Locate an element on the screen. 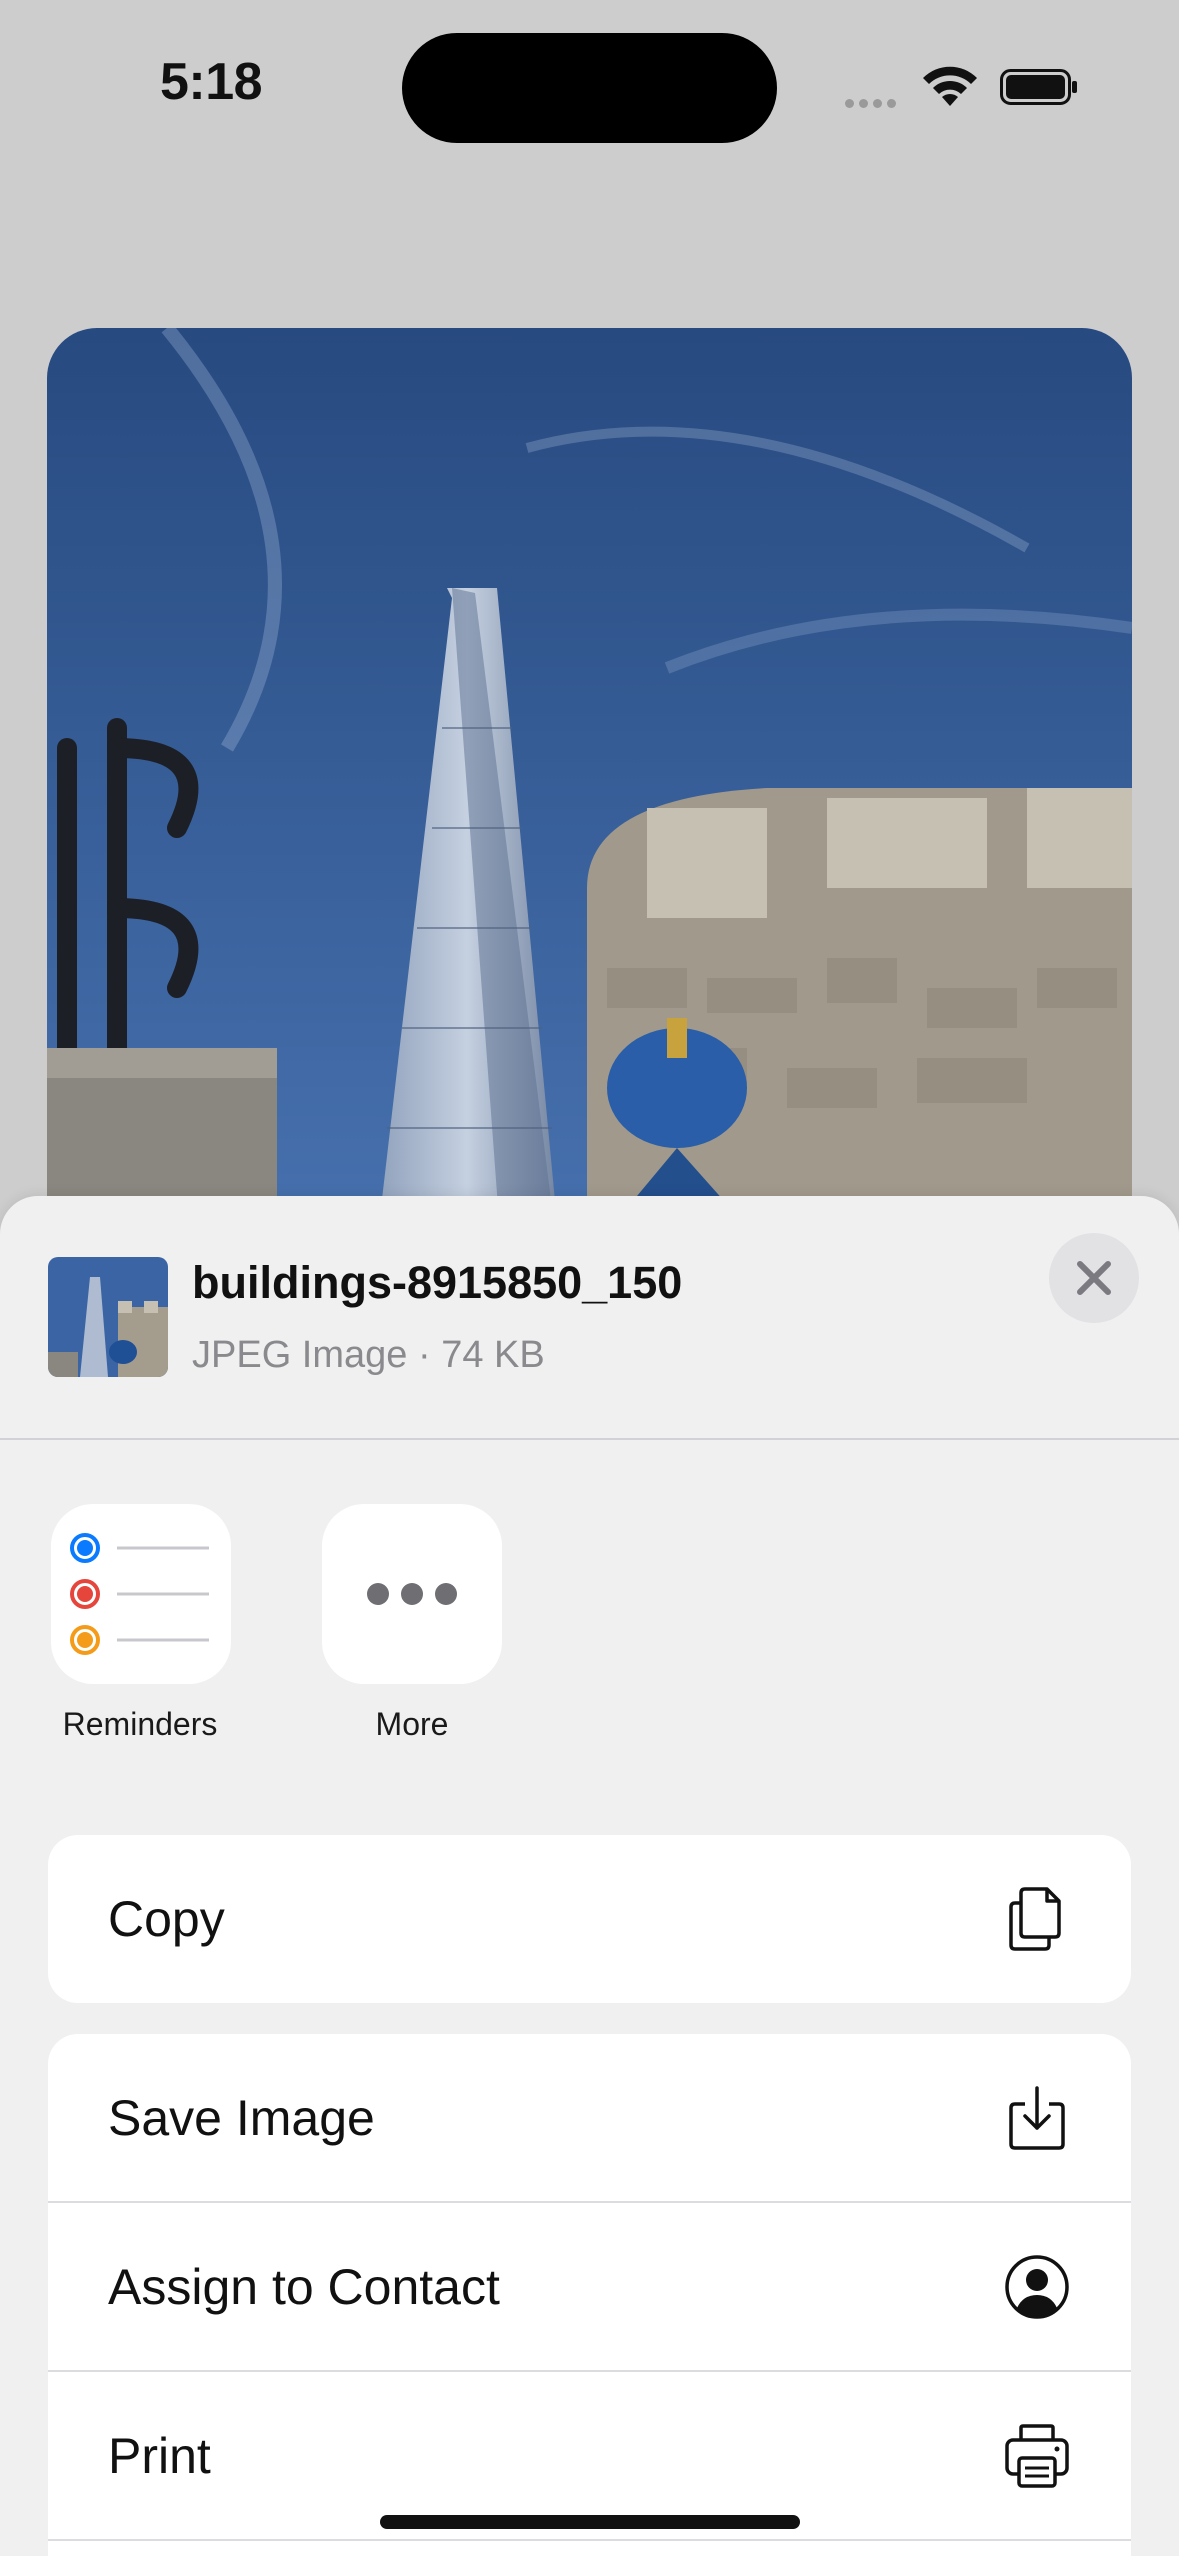 The height and width of the screenshot is (2556, 1179). file-name: buildings-8915850_150 is located at coordinates (437, 1282).